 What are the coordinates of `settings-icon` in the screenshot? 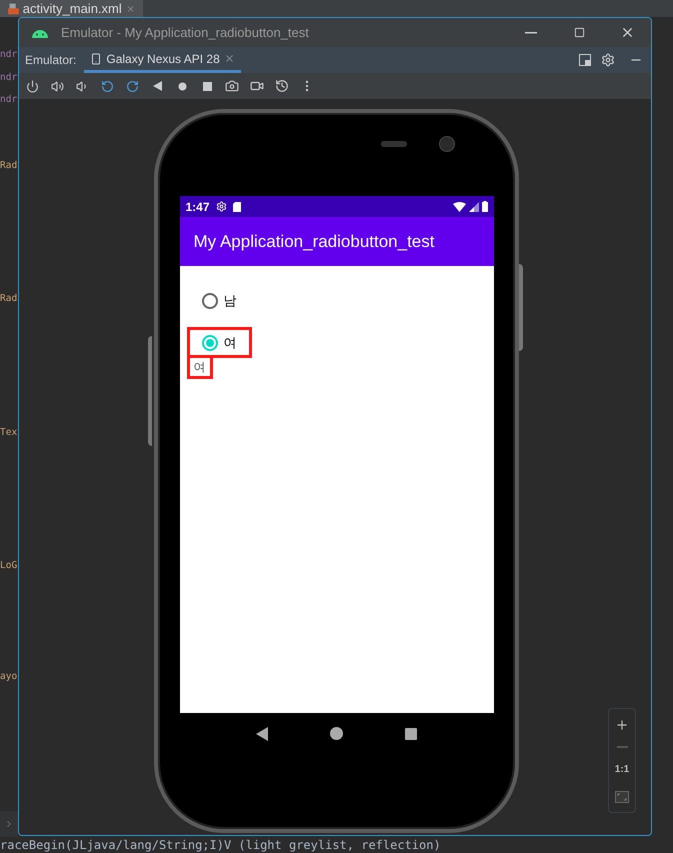 It's located at (221, 206).